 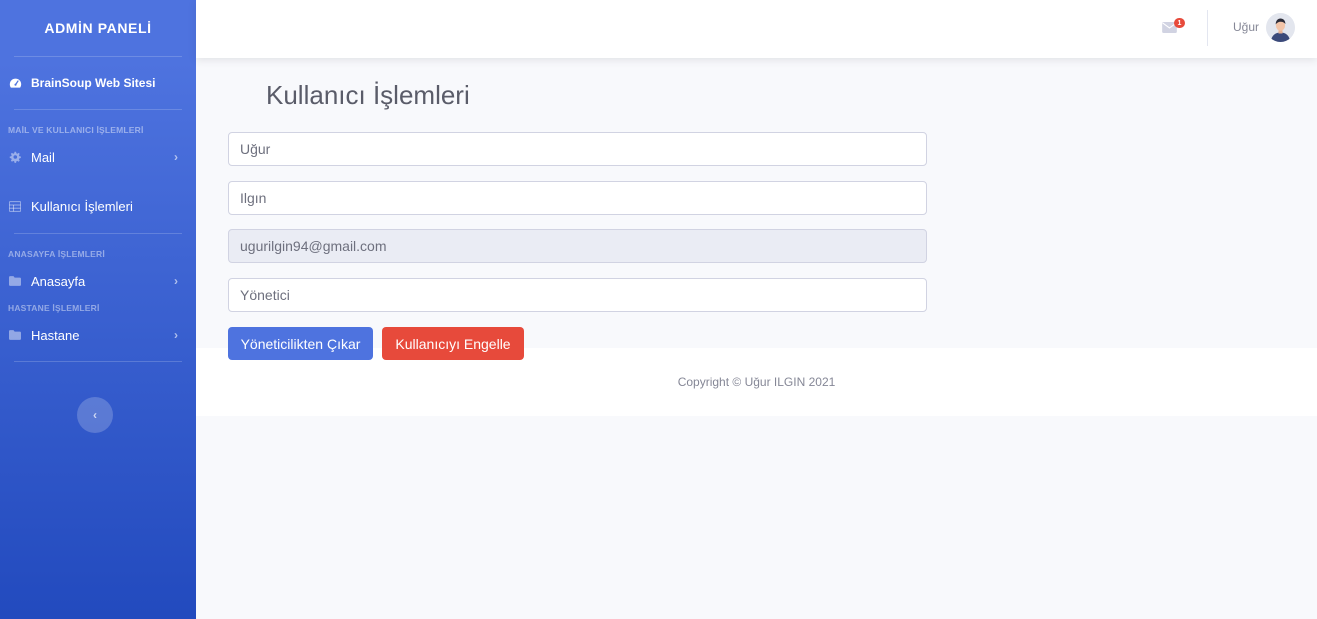 I want to click on sidebar-item-hastane: Hastane ›, so click(x=98, y=335).